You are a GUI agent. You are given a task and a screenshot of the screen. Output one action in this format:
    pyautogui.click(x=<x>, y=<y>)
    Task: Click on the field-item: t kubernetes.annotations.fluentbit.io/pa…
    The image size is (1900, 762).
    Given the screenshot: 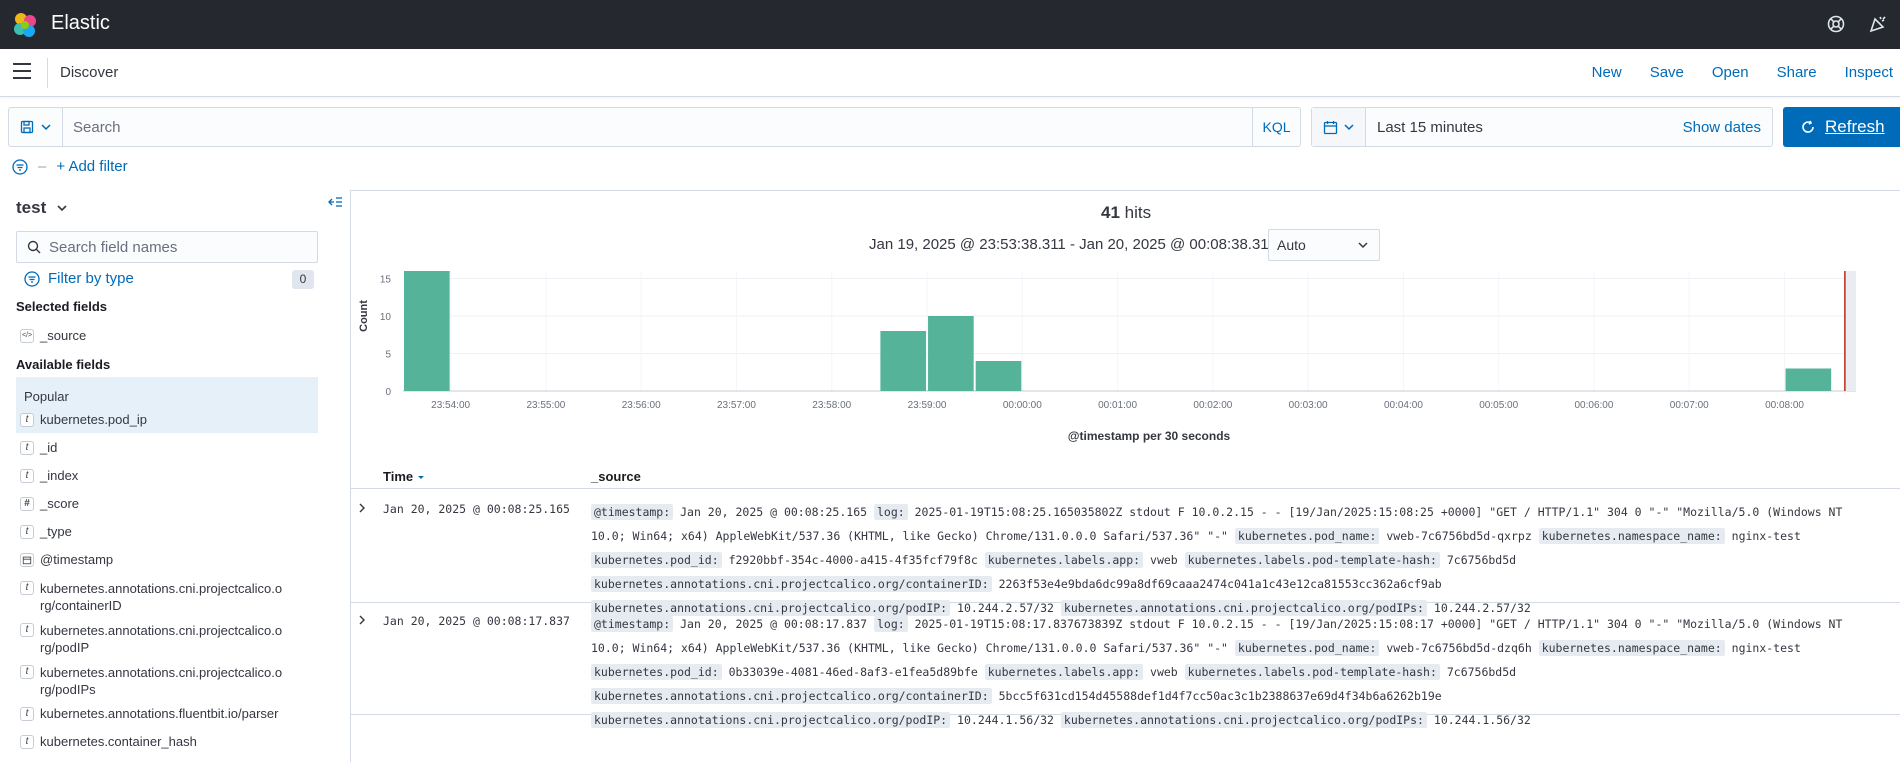 What is the action you would take?
    pyautogui.click(x=167, y=713)
    